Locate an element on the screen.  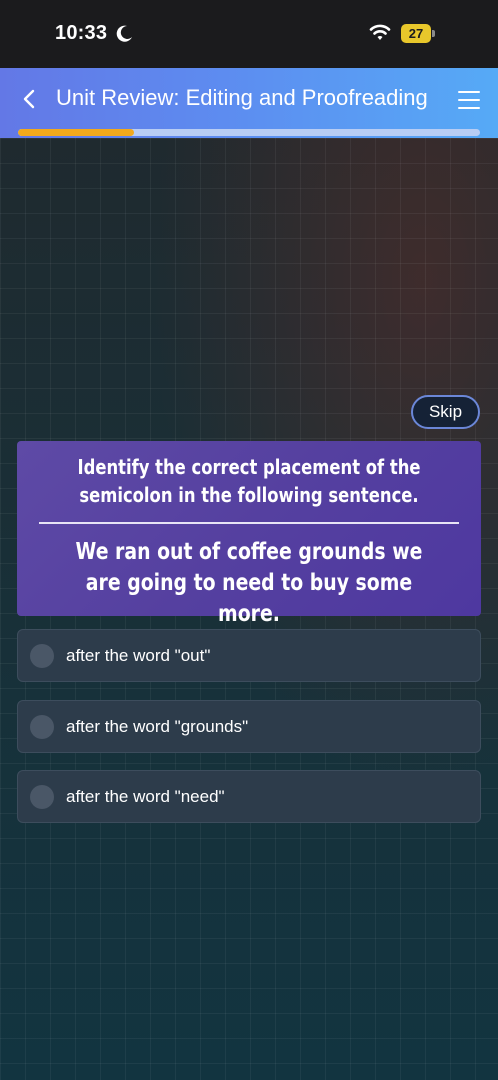
answer-option-1: after the word "out" is located at coordinates (249, 655).